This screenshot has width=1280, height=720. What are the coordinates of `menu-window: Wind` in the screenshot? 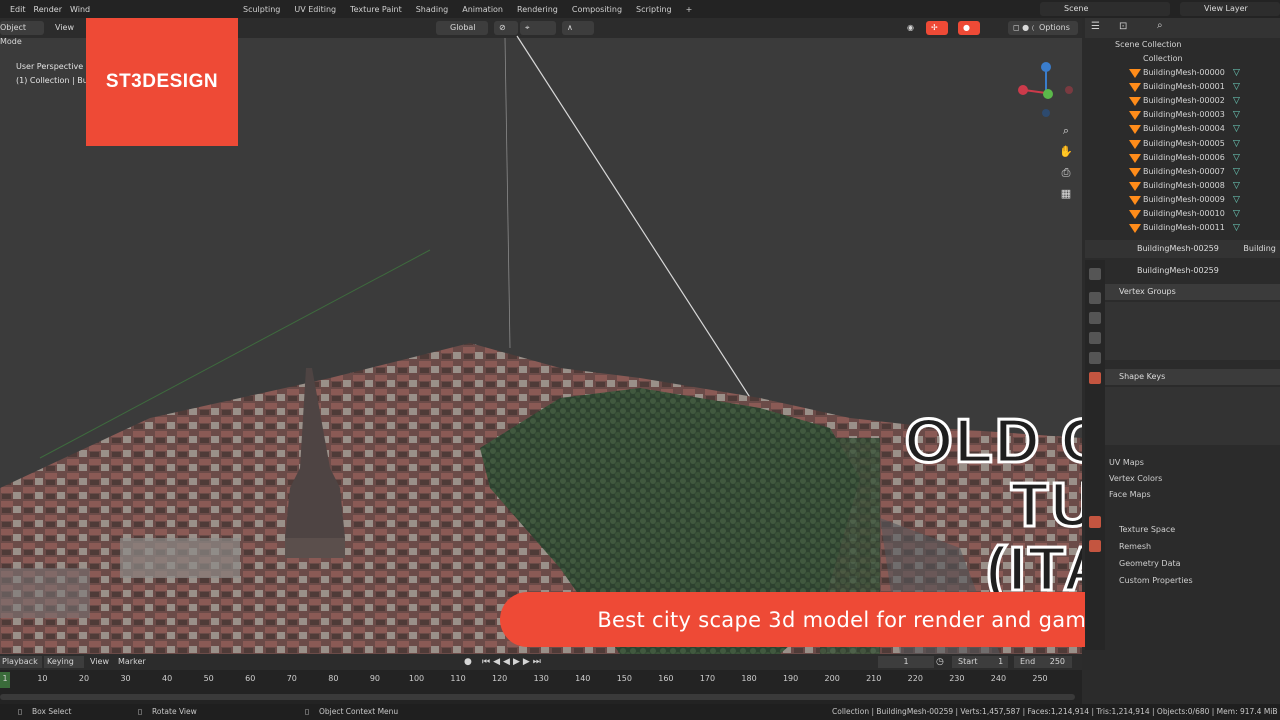 It's located at (80, 9).